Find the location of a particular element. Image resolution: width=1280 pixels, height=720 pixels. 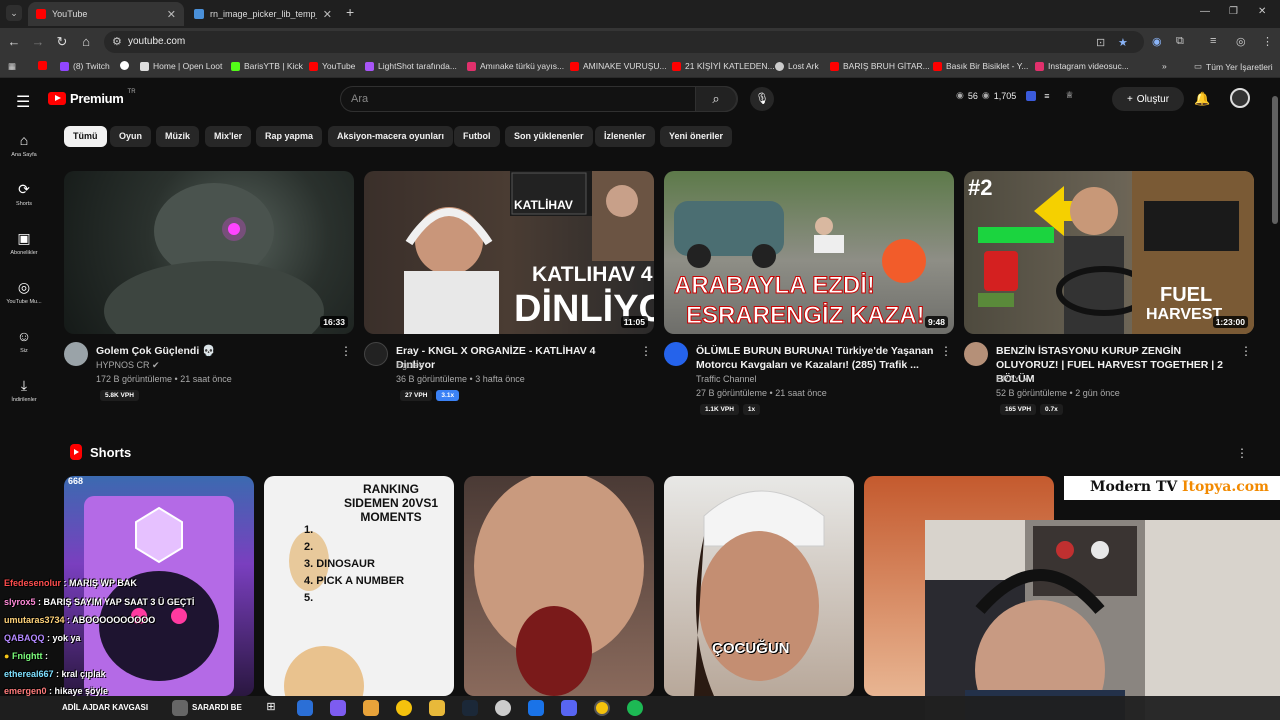

video-title: Golem Çok Güçlendi 💀 is located at coordinates (216, 351).